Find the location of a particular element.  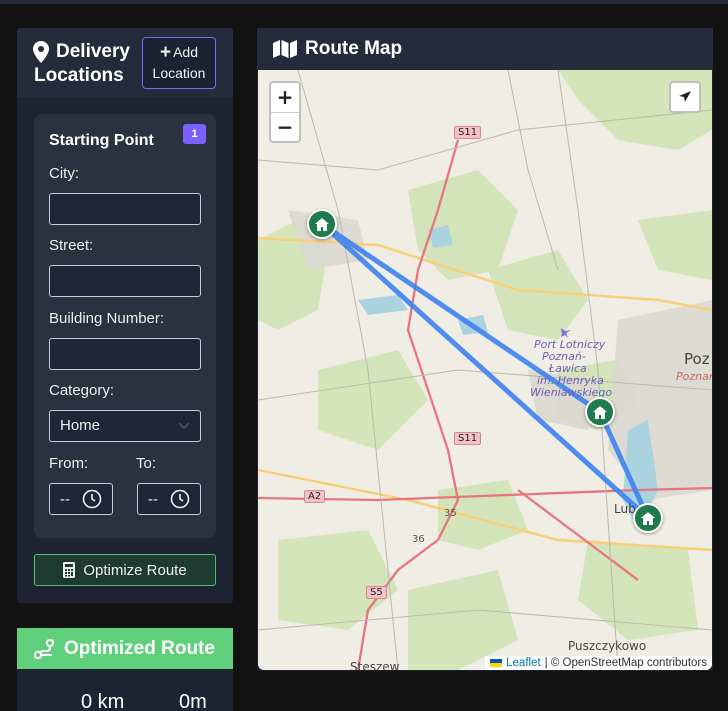

ukraine-flag-icon is located at coordinates (496, 663).